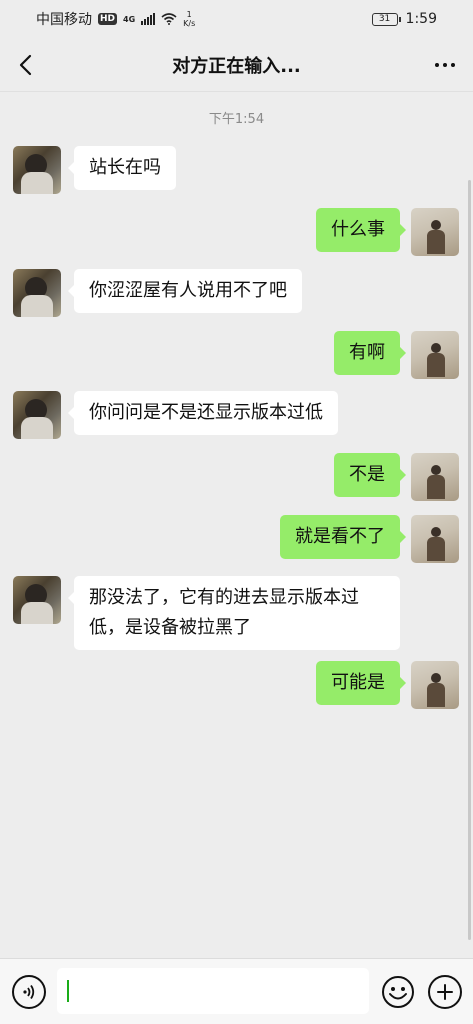 The image size is (473, 1024). Describe the element at coordinates (122, 168) in the screenshot. I see `message-bubble: 站长在吗` at that location.